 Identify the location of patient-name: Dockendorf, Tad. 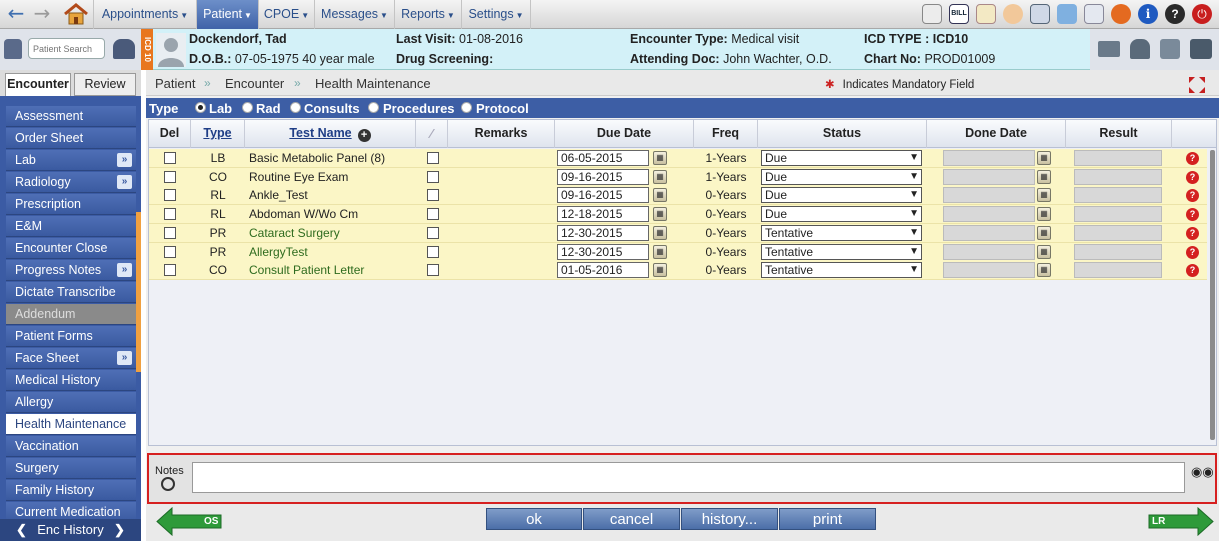
(238, 39).